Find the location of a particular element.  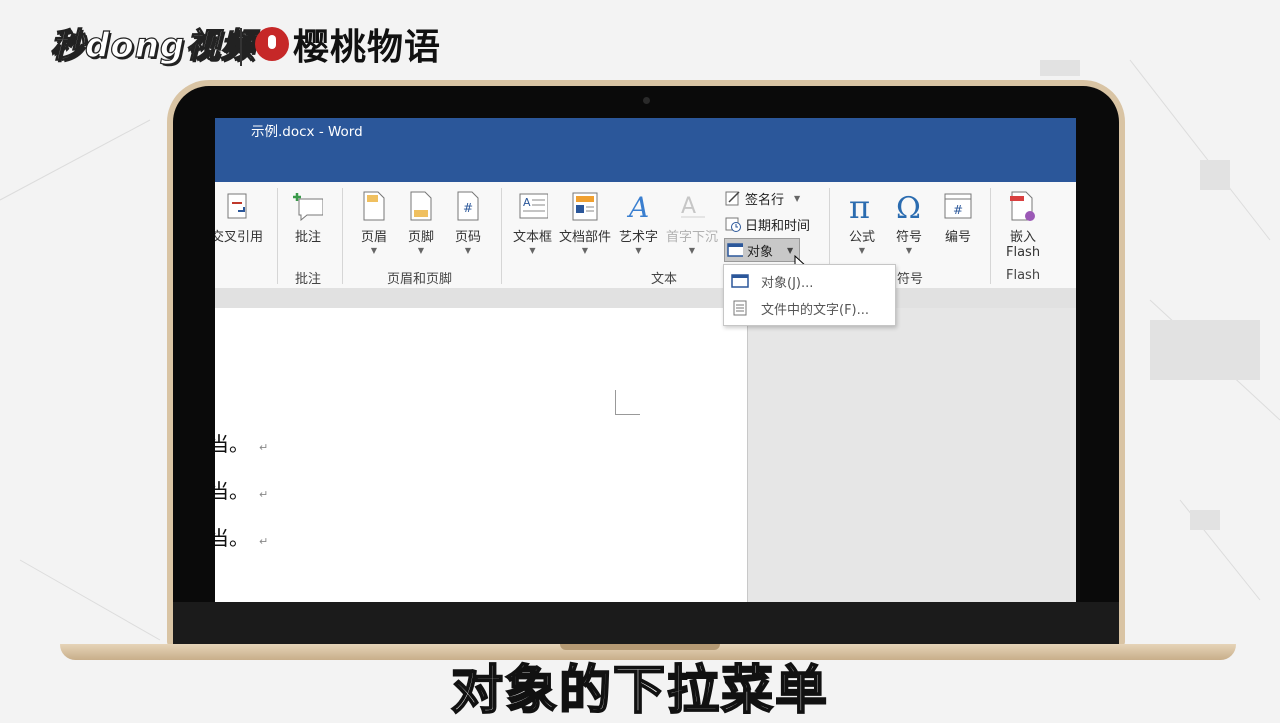

header-icon is located at coordinates (374, 206).